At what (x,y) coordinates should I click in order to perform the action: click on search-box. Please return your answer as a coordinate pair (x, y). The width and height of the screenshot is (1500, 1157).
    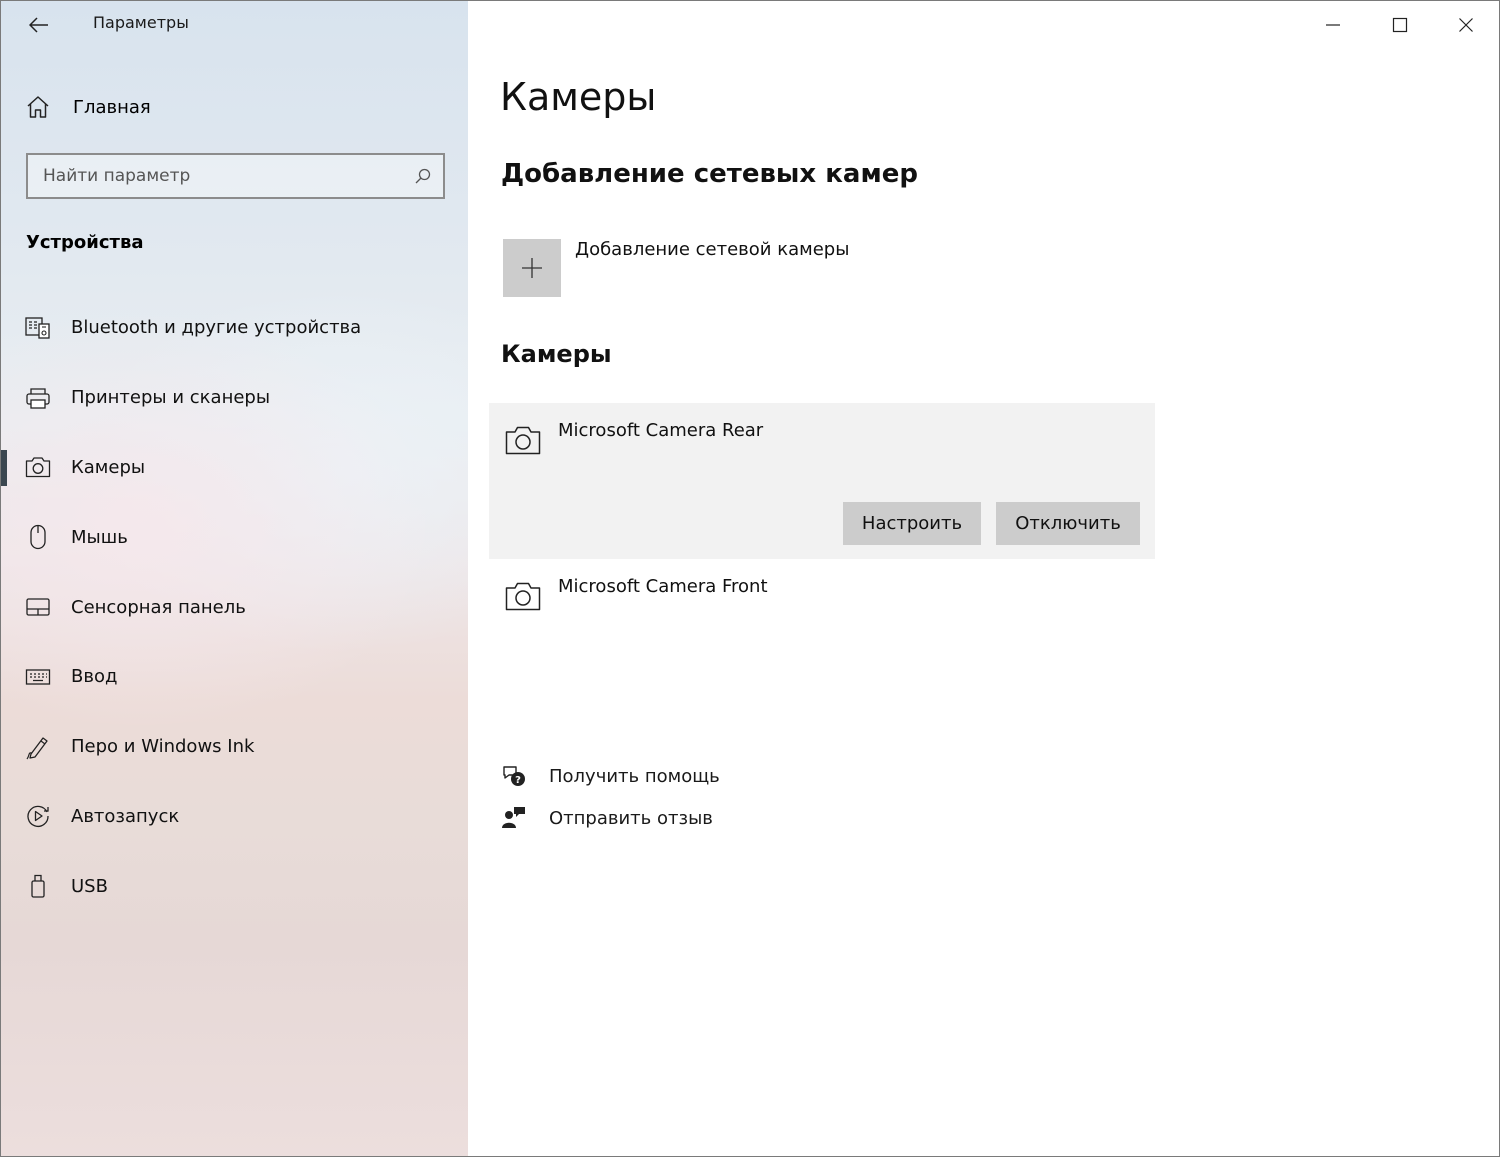
    Looking at the image, I should click on (235, 176).